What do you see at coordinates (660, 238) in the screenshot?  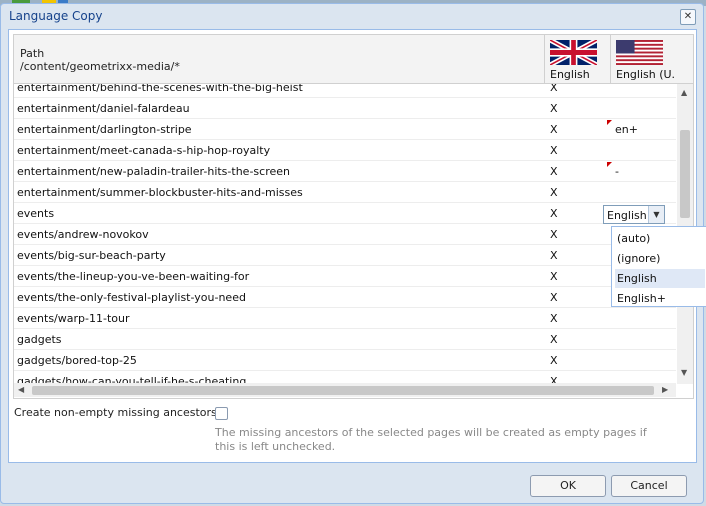 I see `dropdown-option: (auto)` at bounding box center [660, 238].